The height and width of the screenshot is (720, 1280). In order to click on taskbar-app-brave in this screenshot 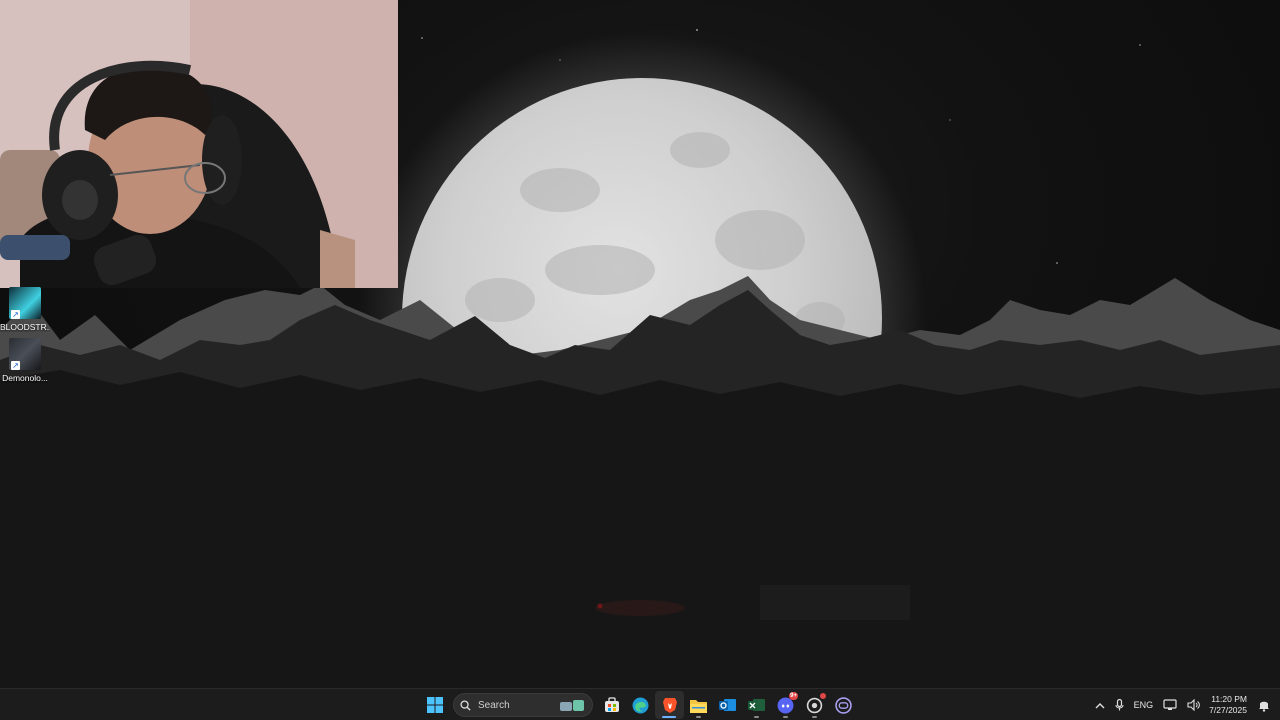, I will do `click(669, 705)`.